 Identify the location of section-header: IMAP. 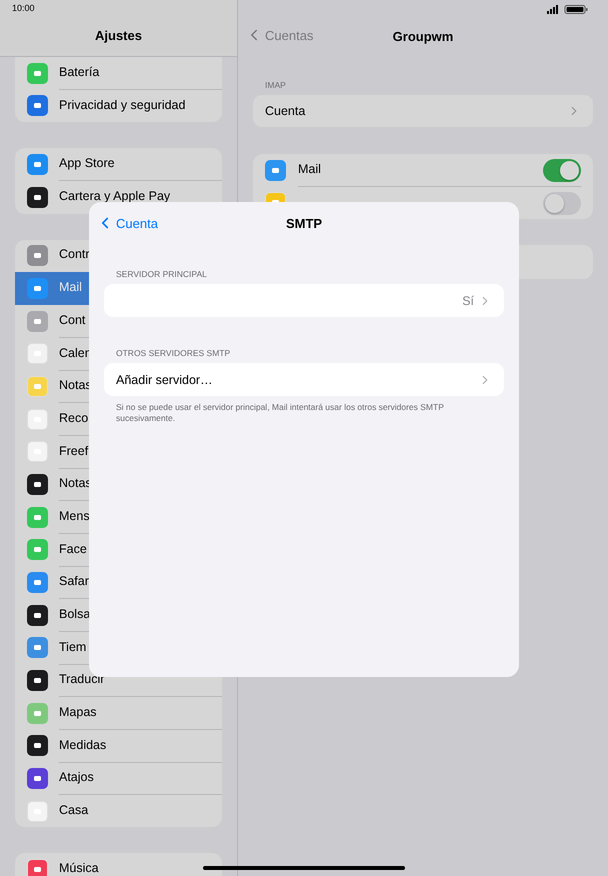
(276, 85).